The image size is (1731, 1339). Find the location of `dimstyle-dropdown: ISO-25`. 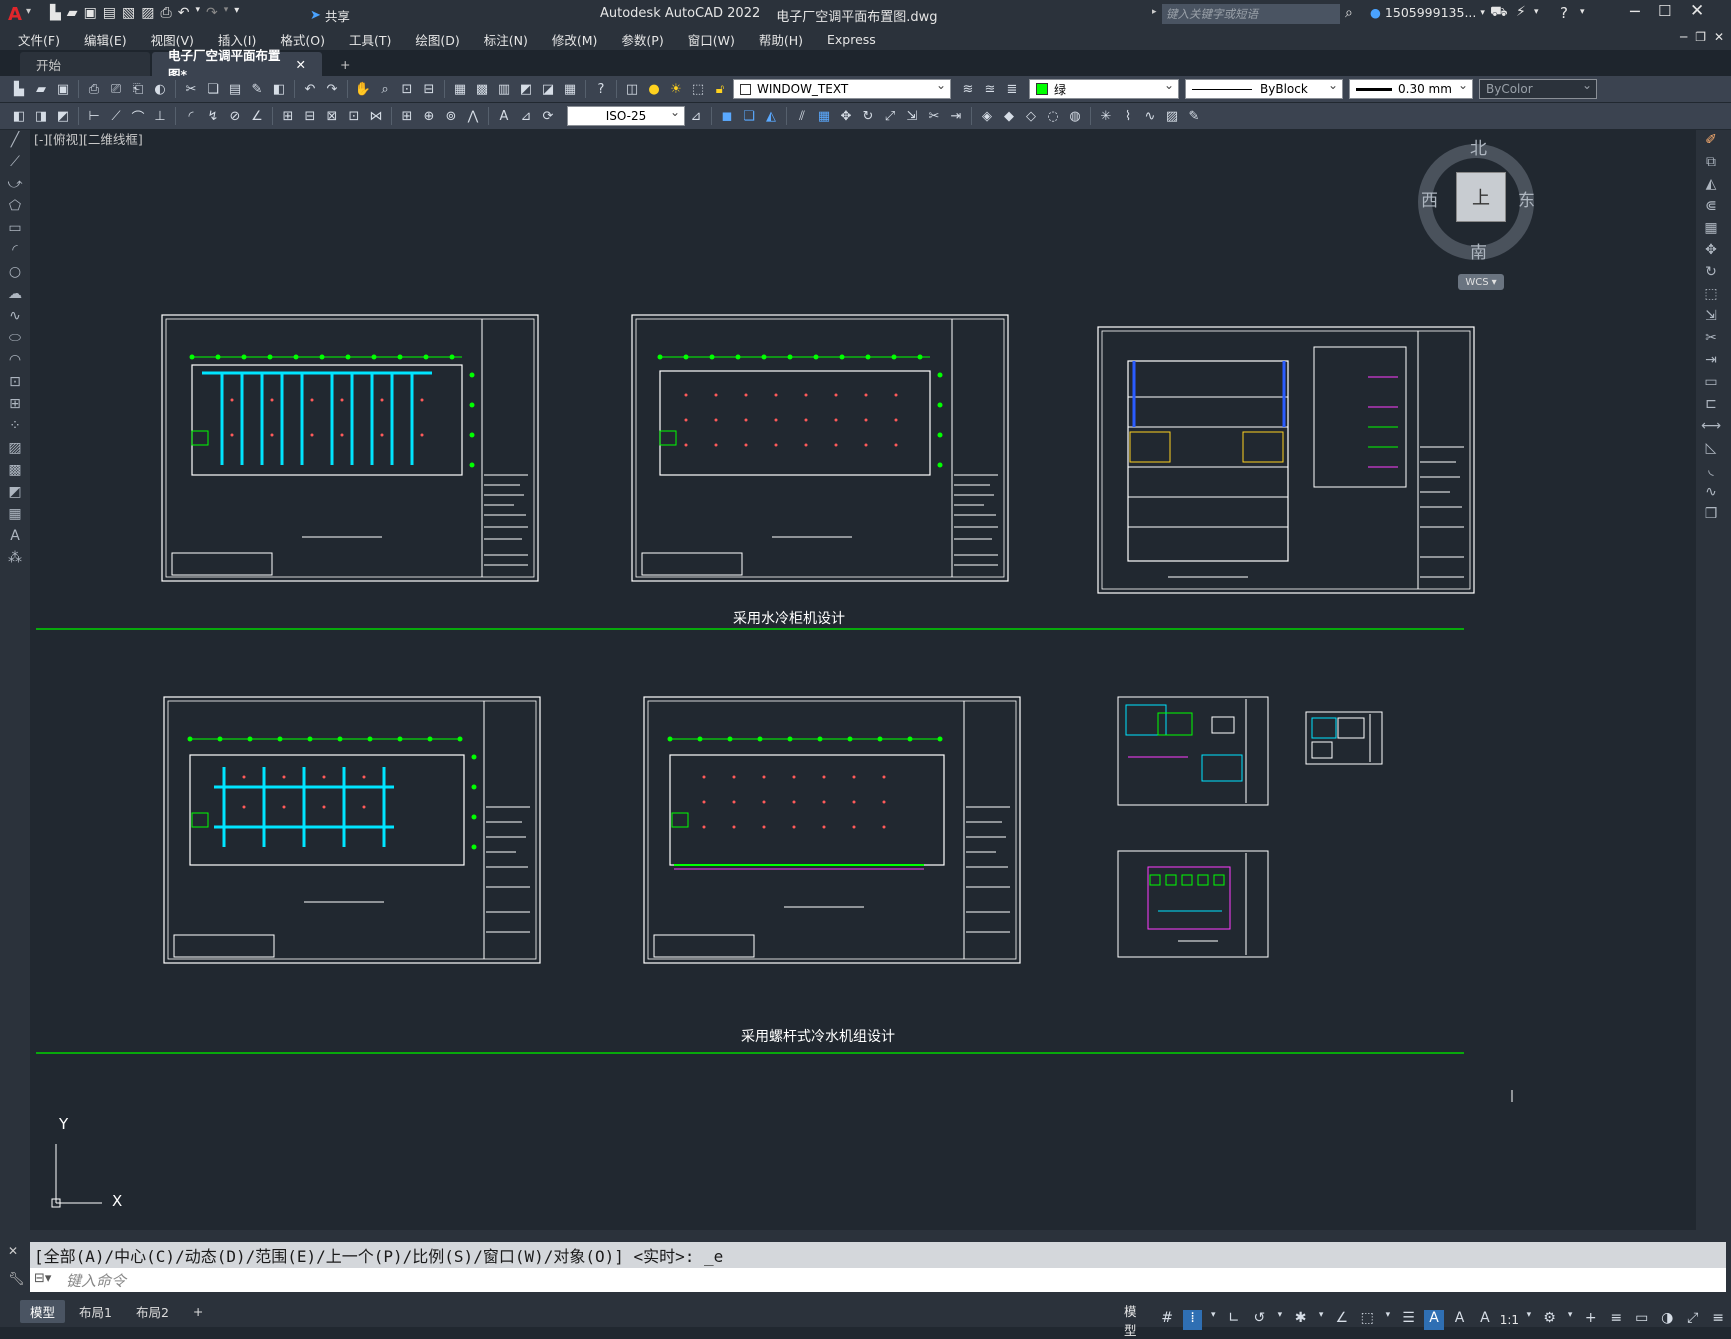

dimstyle-dropdown: ISO-25 is located at coordinates (626, 115).